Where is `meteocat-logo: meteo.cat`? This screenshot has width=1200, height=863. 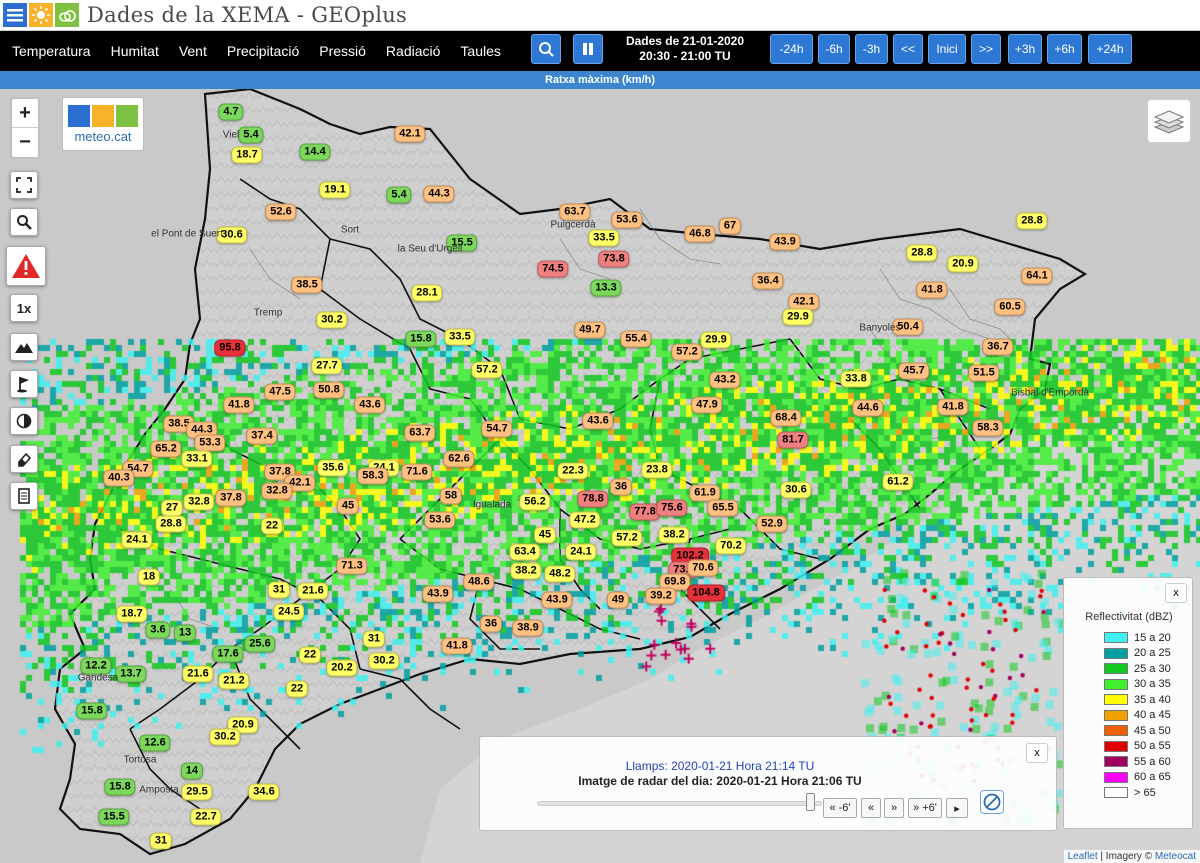
meteocat-logo: meteo.cat is located at coordinates (103, 124).